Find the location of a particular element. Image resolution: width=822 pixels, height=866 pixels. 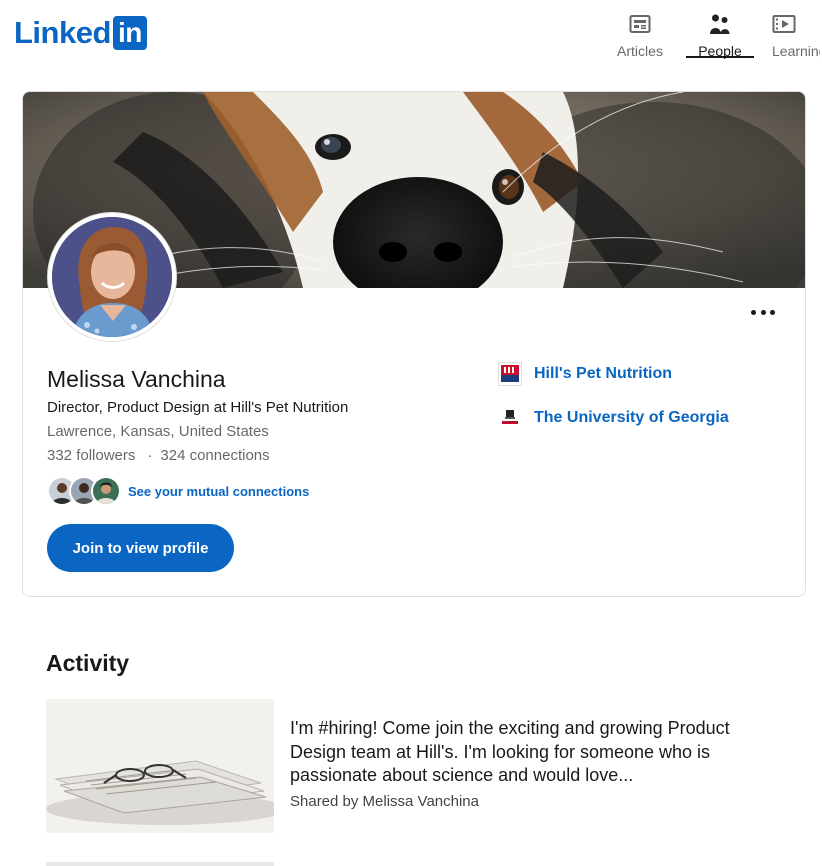

org-label-hills: Hill's Pet Nutrition is located at coordinates (603, 373).